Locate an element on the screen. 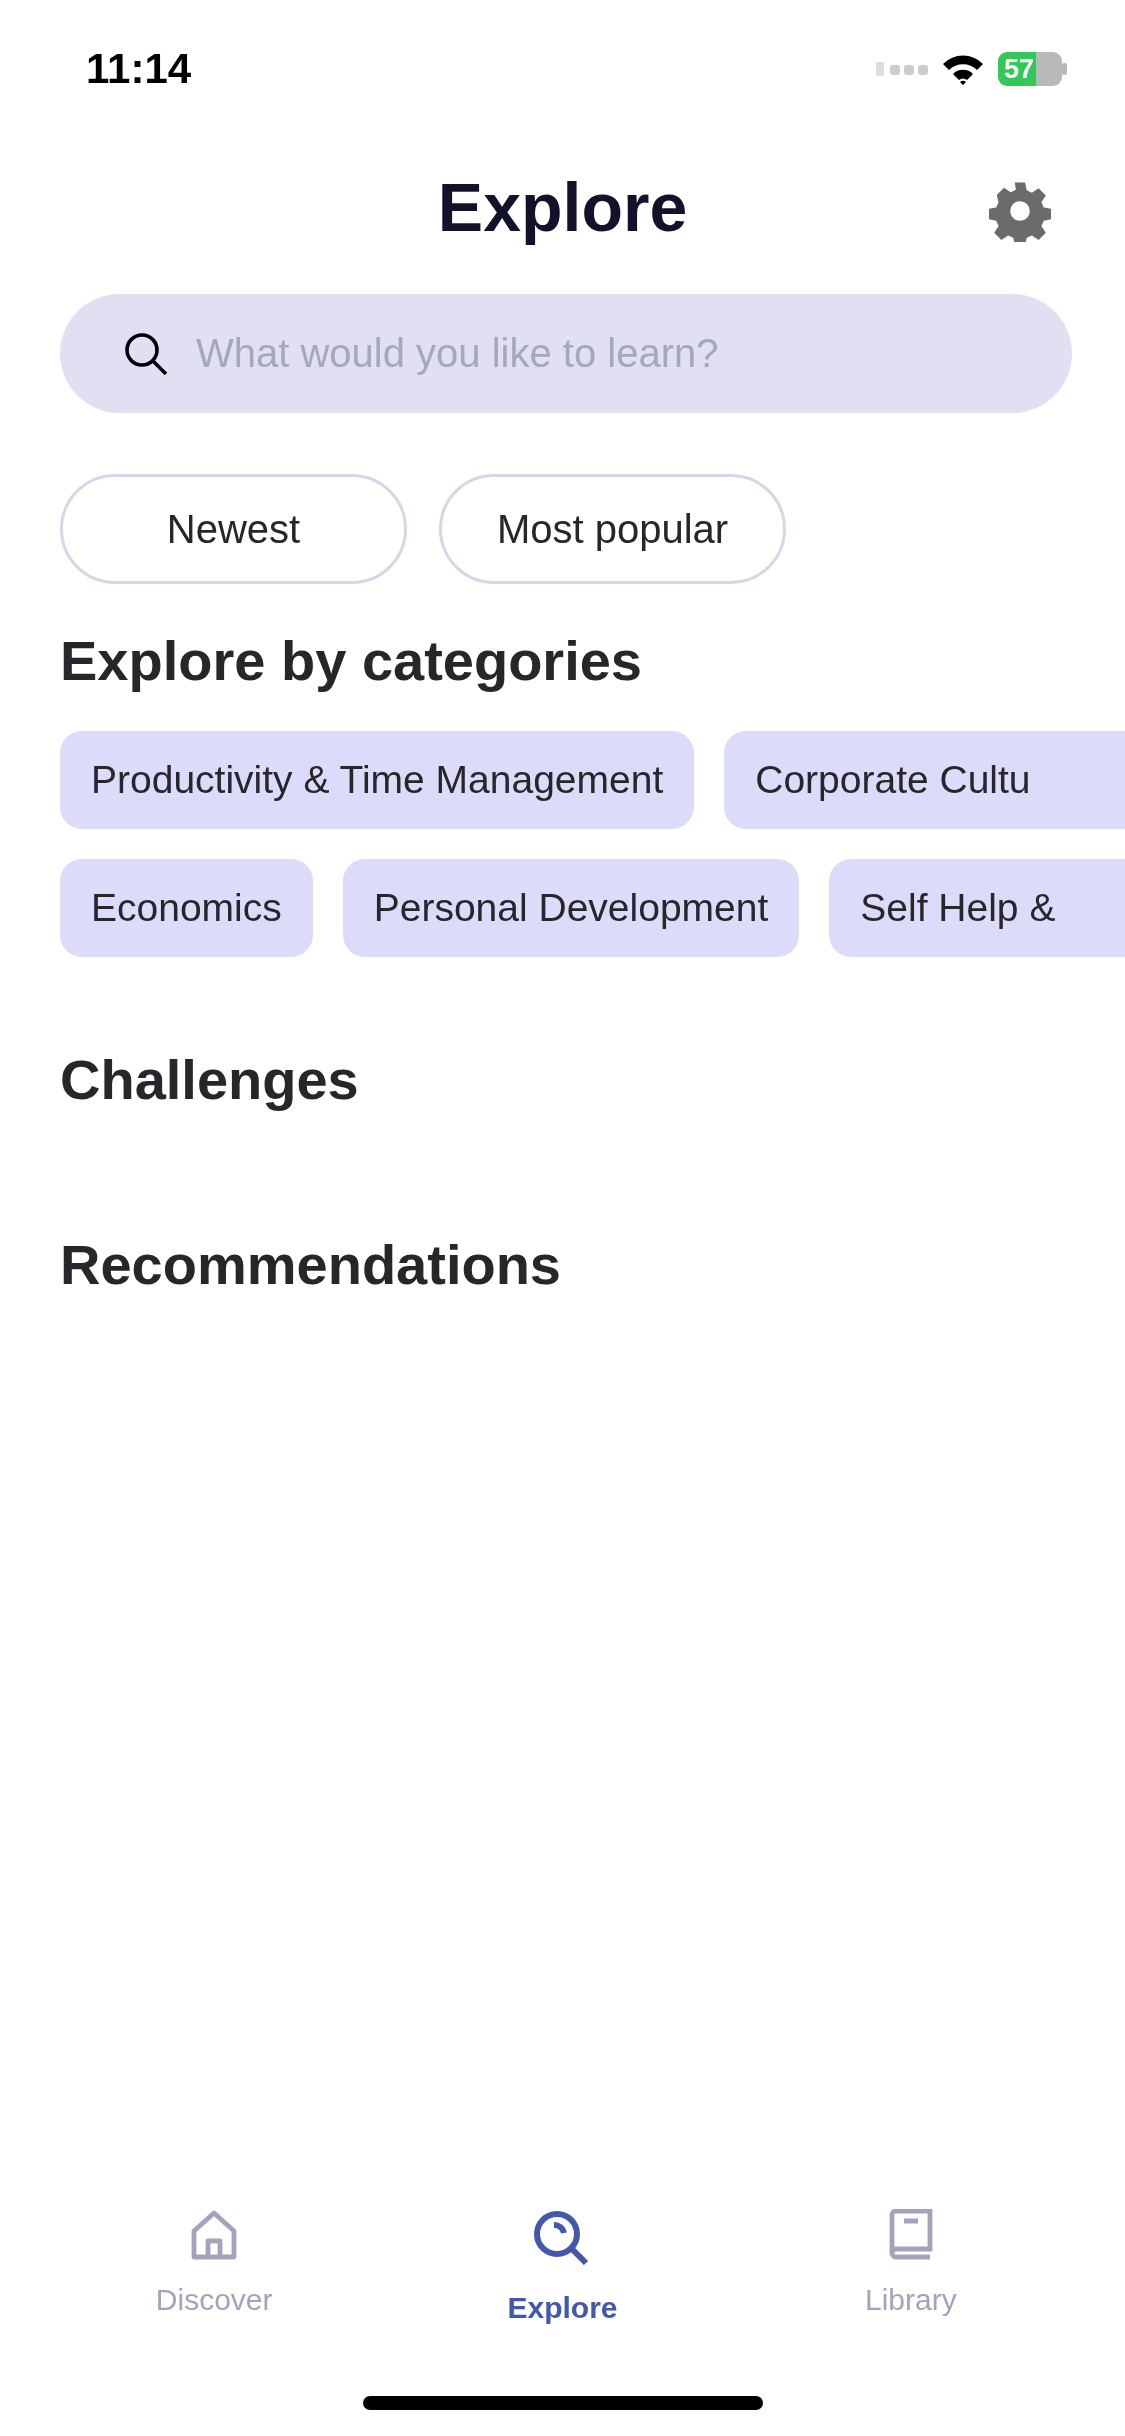  section-heading: Recommendations is located at coordinates (311, 1264).